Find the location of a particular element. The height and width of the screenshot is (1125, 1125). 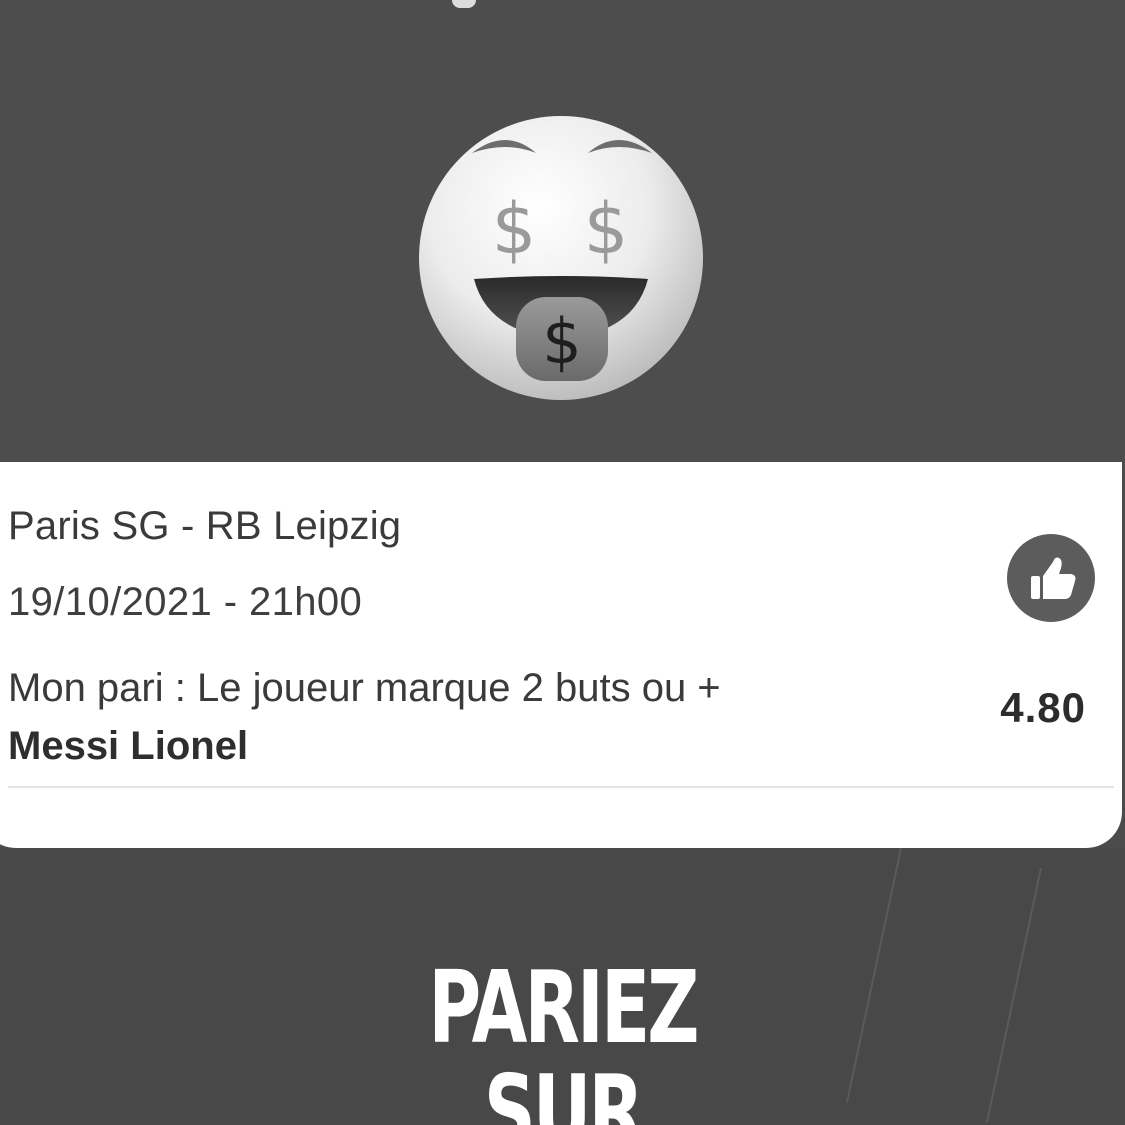

like-button is located at coordinates (1051, 578).